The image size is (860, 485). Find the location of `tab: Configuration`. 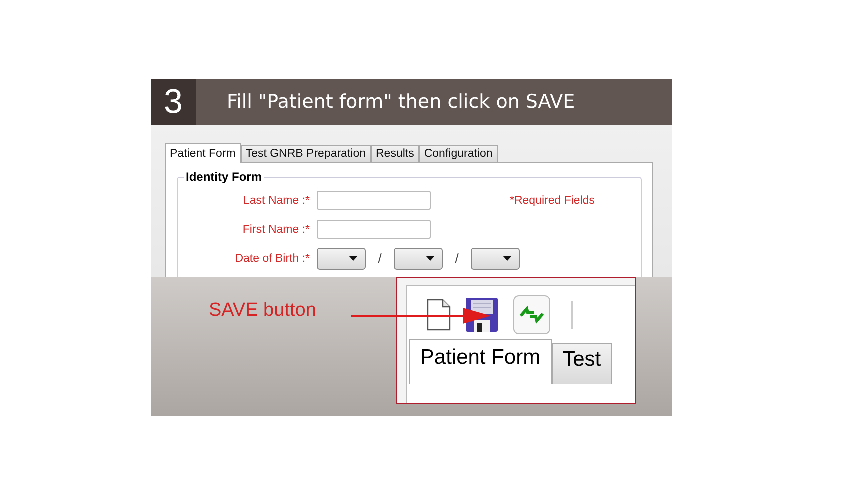

tab: Configuration is located at coordinates (458, 153).